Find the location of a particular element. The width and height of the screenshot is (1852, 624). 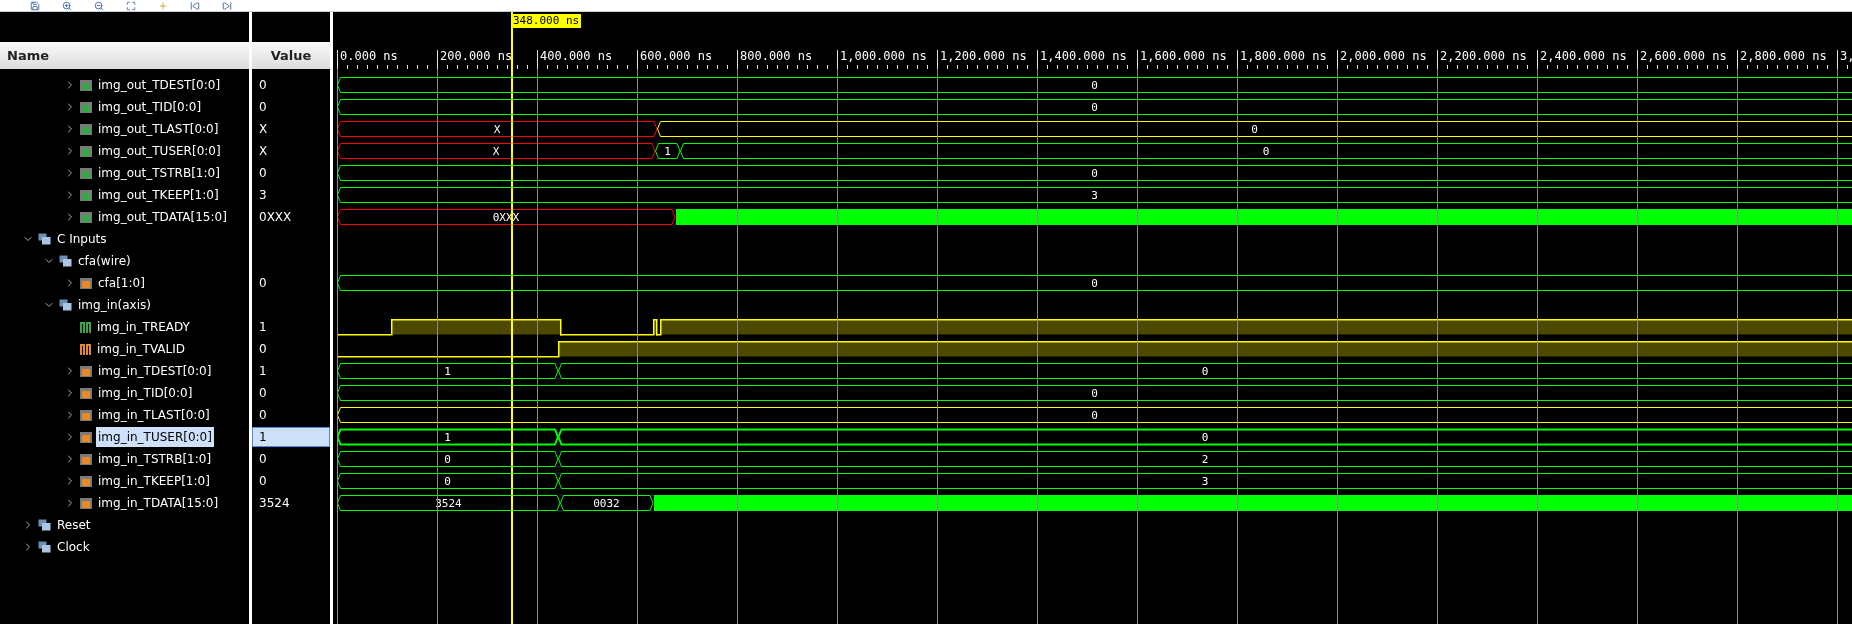

time-label: 1,200.000 ns is located at coordinates (983, 56).